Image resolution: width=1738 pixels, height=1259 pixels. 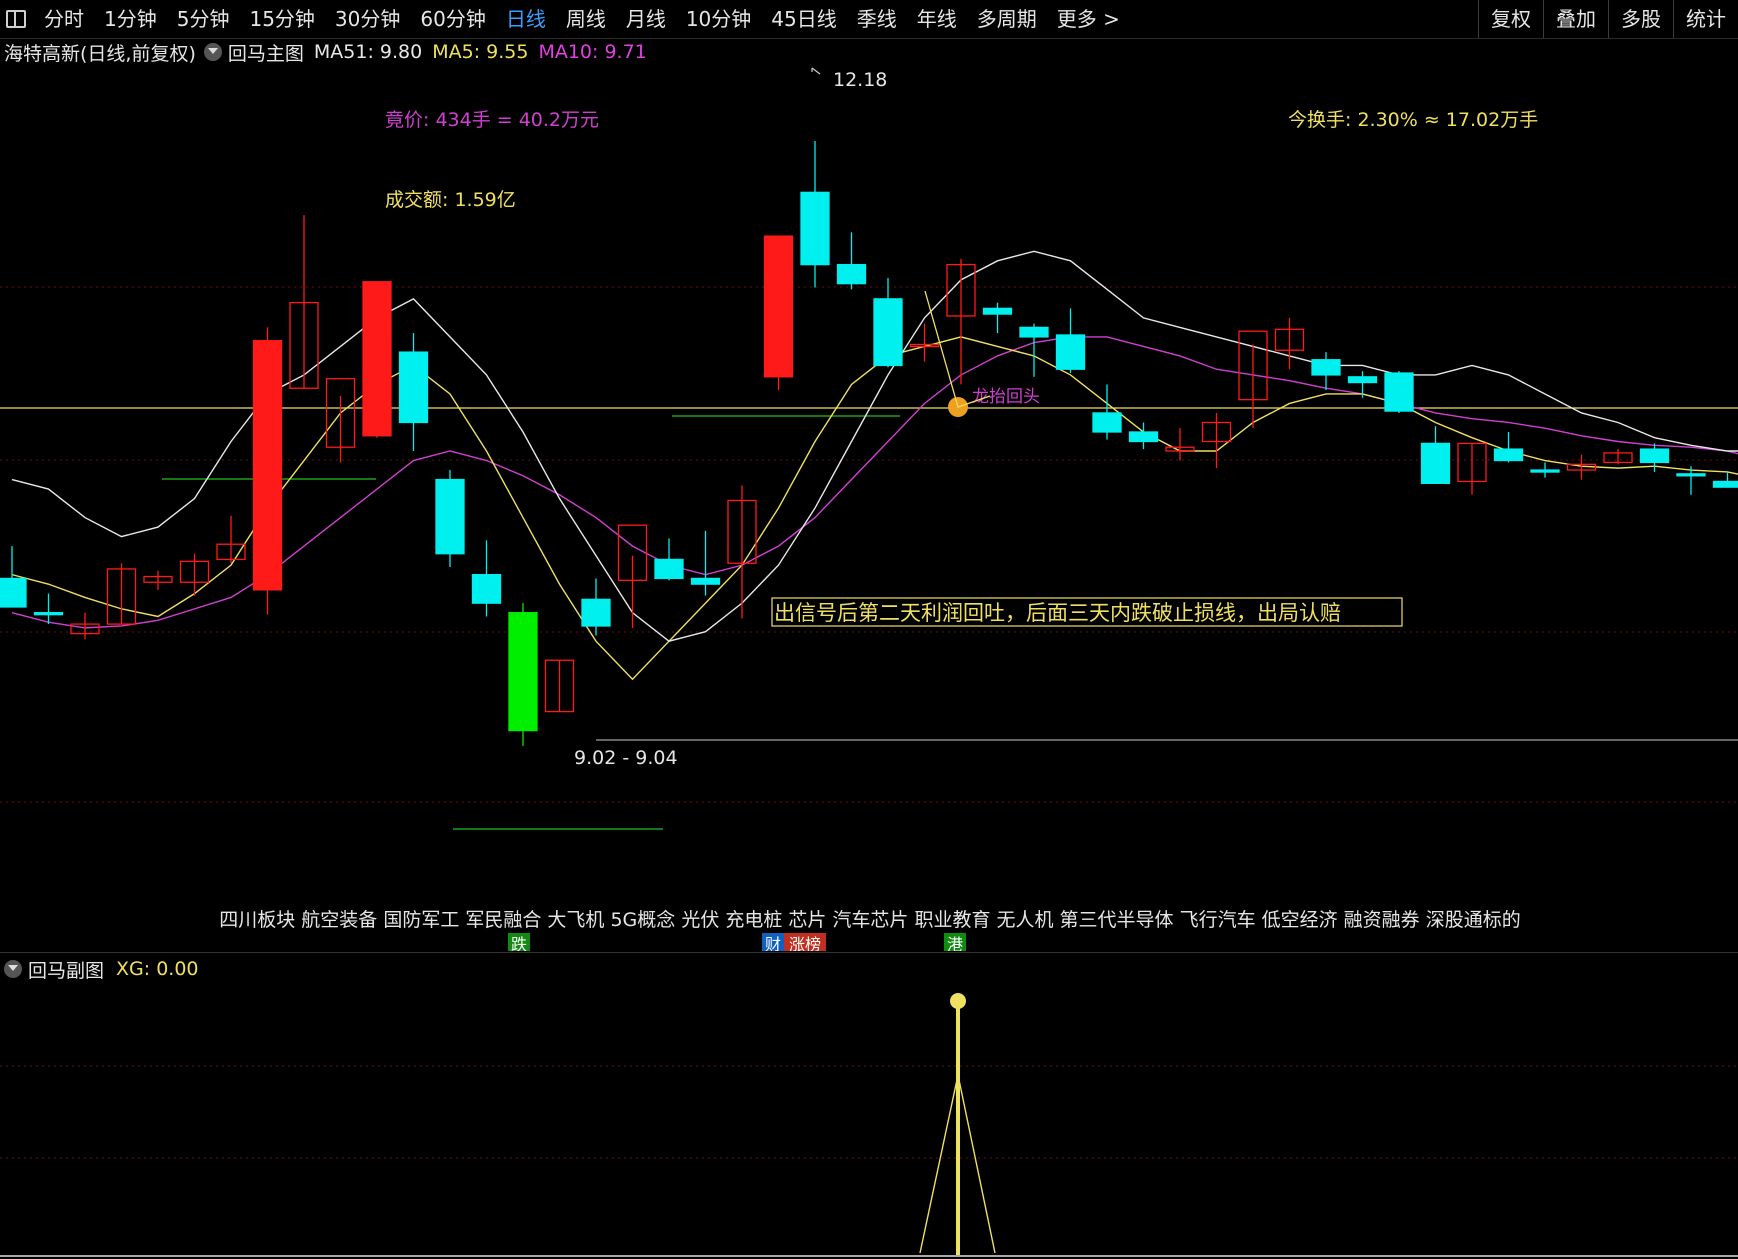 I want to click on toolbar-right-button-3: 统计, so click(x=1705, y=19).